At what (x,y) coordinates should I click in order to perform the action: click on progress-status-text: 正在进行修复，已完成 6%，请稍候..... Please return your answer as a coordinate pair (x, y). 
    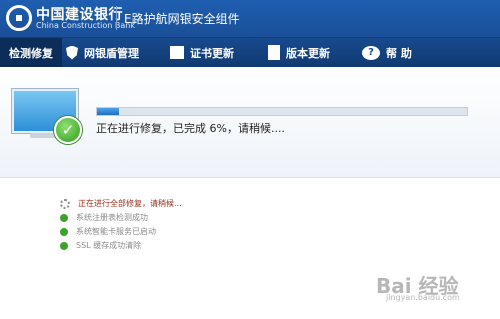
    Looking at the image, I should click on (190, 128).